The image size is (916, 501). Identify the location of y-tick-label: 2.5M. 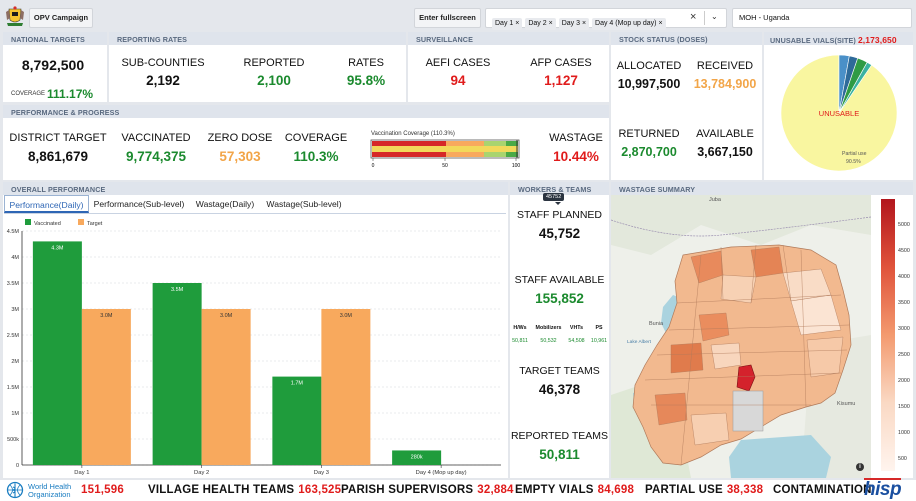
(13, 336).